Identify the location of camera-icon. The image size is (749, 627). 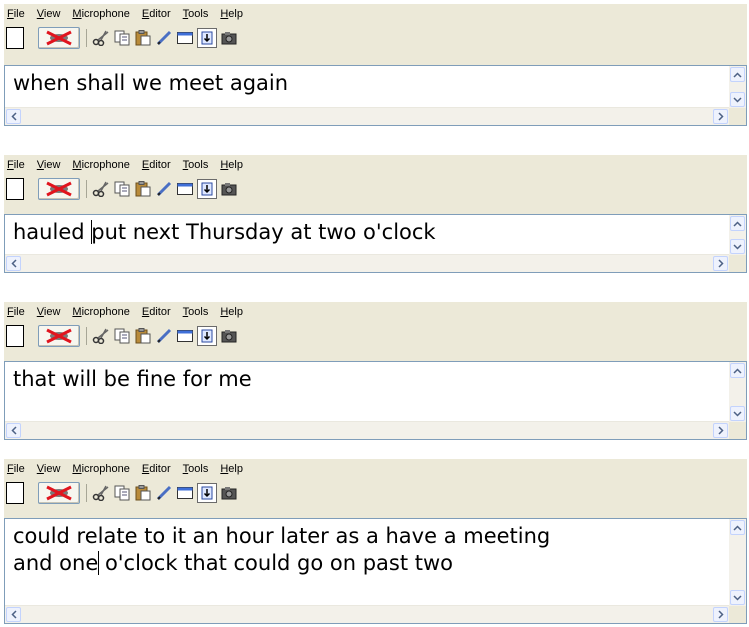
(229, 493).